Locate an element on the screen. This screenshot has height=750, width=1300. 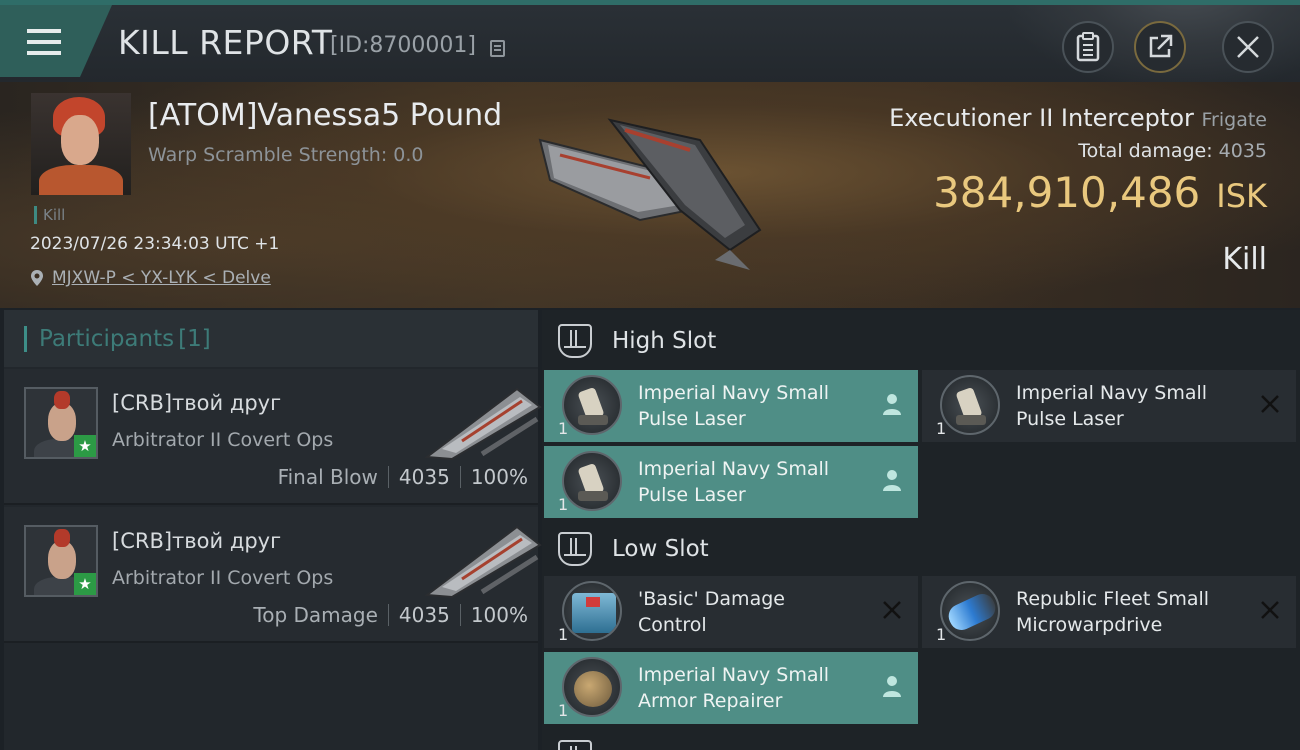
ship-class: Frigate is located at coordinates (1234, 120).